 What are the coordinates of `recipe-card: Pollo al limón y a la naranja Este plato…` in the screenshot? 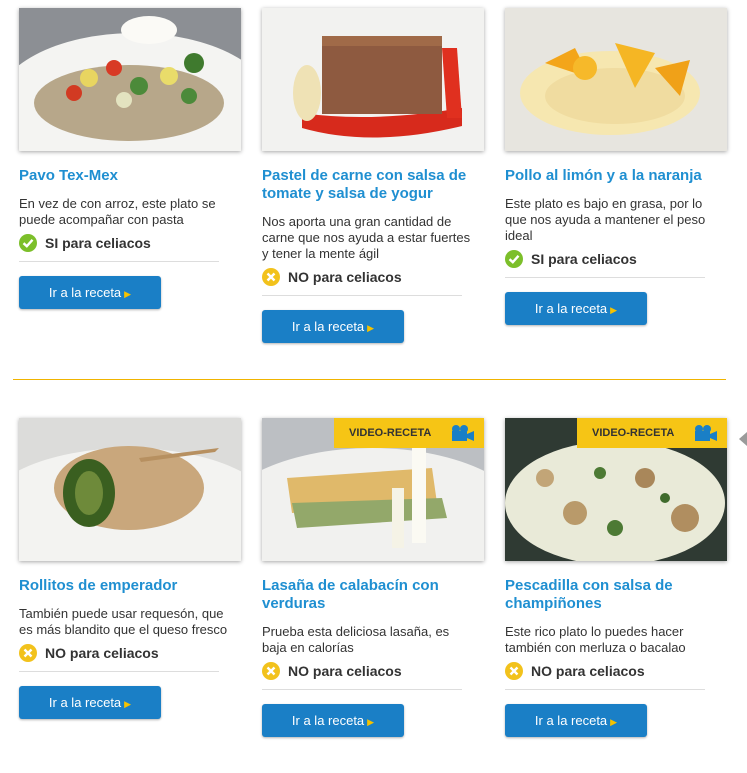 It's located at (616, 166).